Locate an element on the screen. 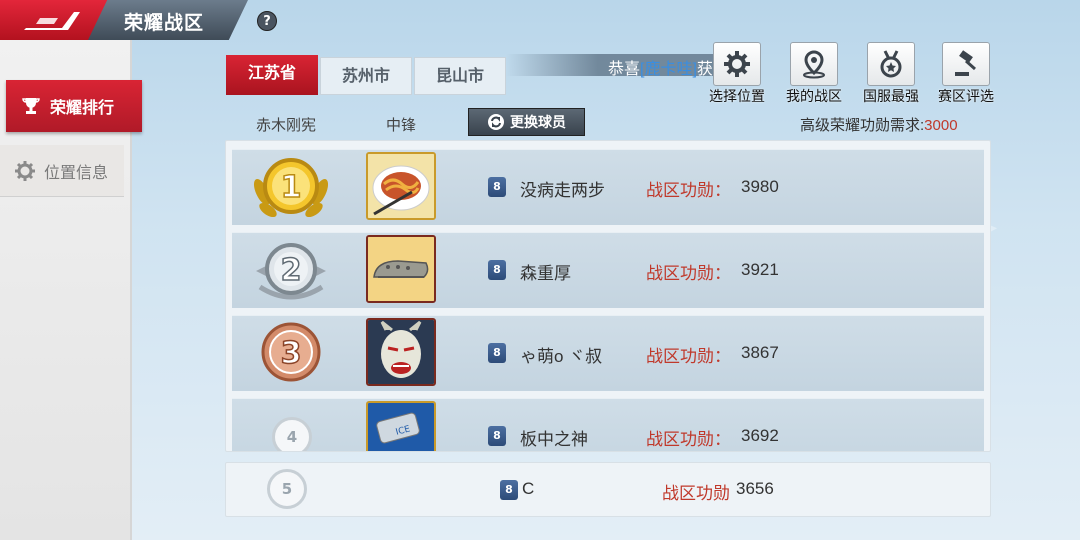 The height and width of the screenshot is (540, 1080). ticker-player-name: [鹿卡哇] is located at coordinates (668, 69).